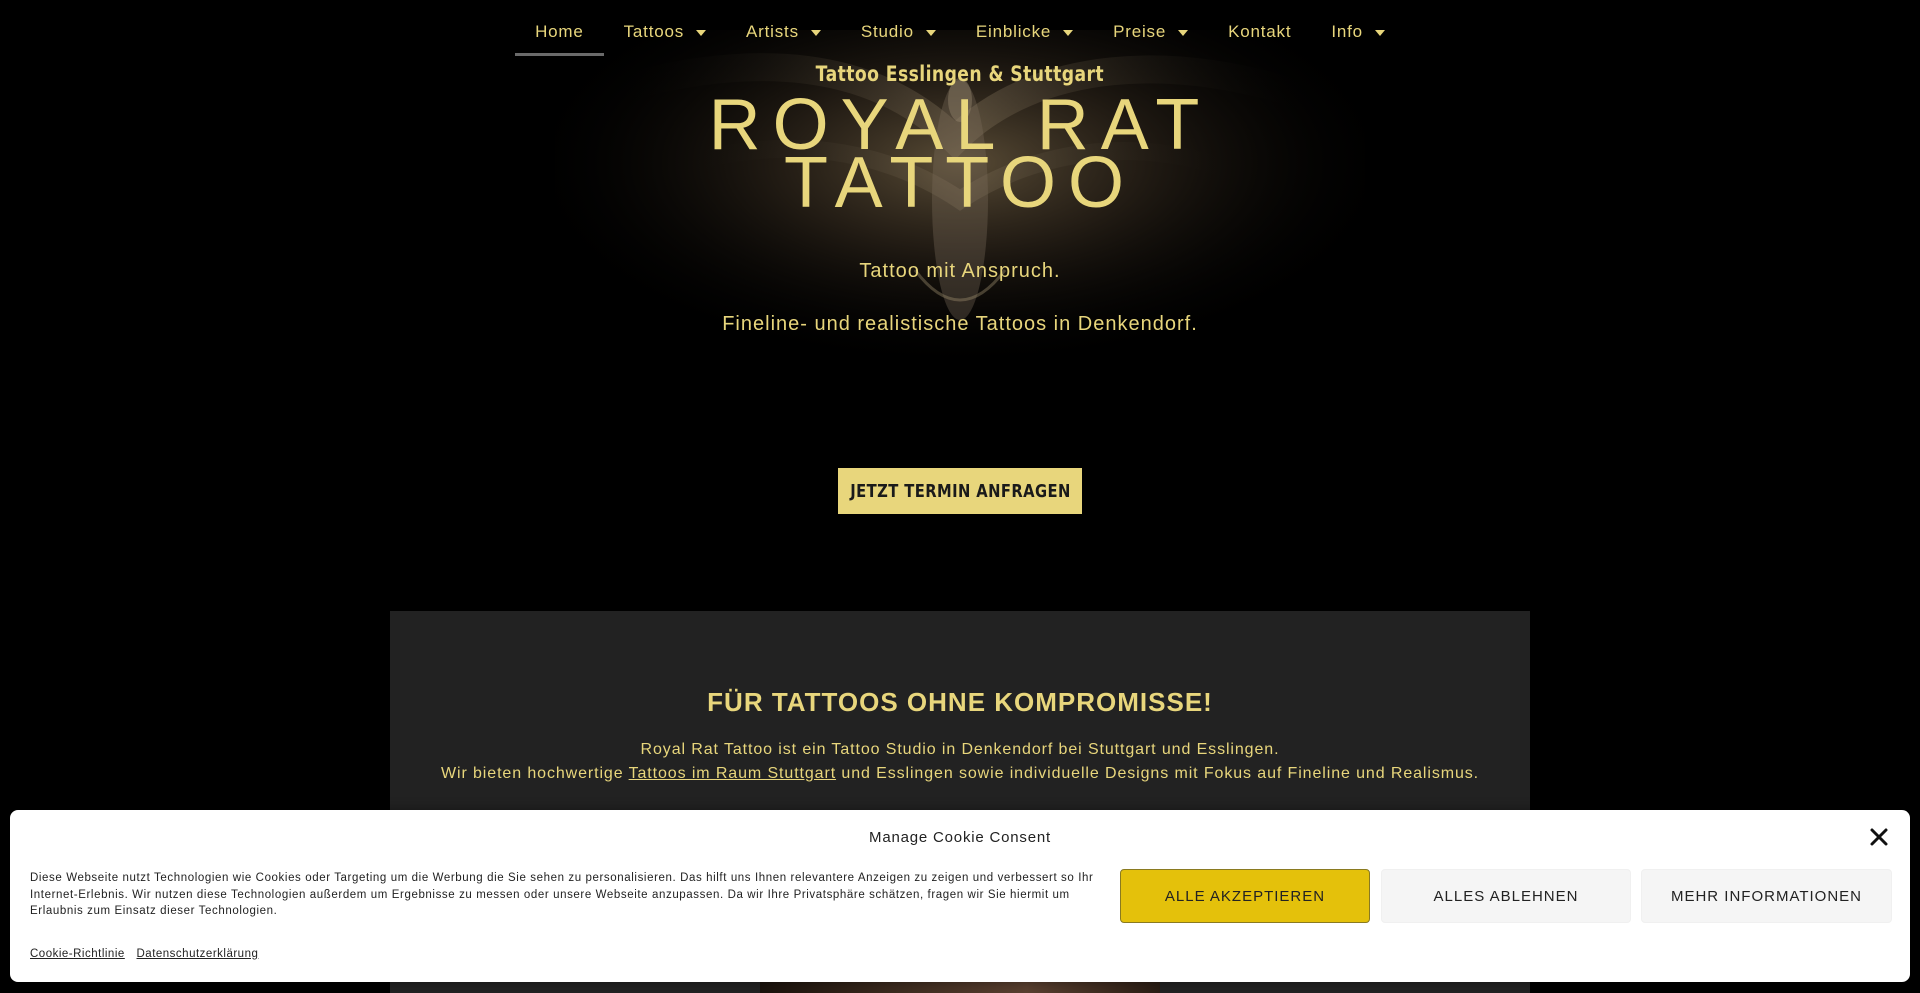 The width and height of the screenshot is (1920, 993). Describe the element at coordinates (654, 31) in the screenshot. I see `nav-item-label: Tattoos` at that location.